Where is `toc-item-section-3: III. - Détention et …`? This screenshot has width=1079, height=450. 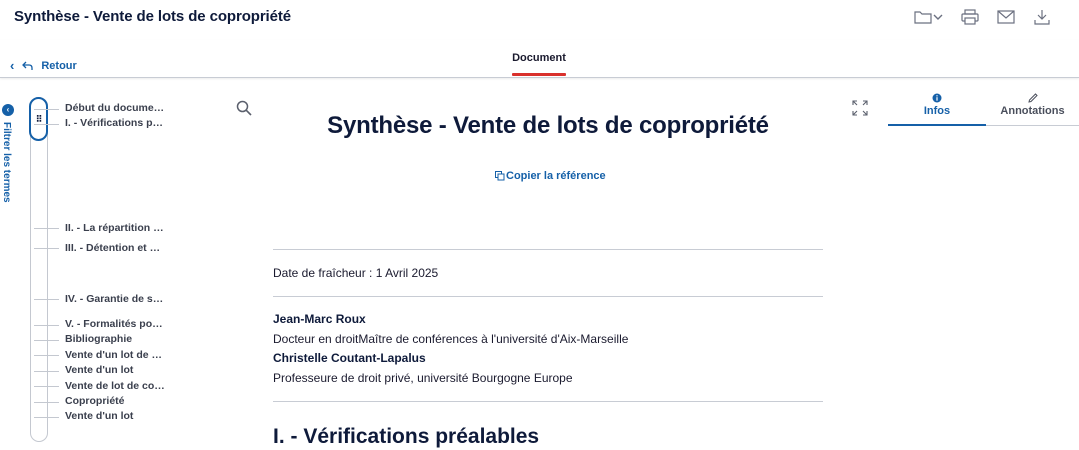 toc-item-section-3: III. - Détention et … is located at coordinates (112, 248).